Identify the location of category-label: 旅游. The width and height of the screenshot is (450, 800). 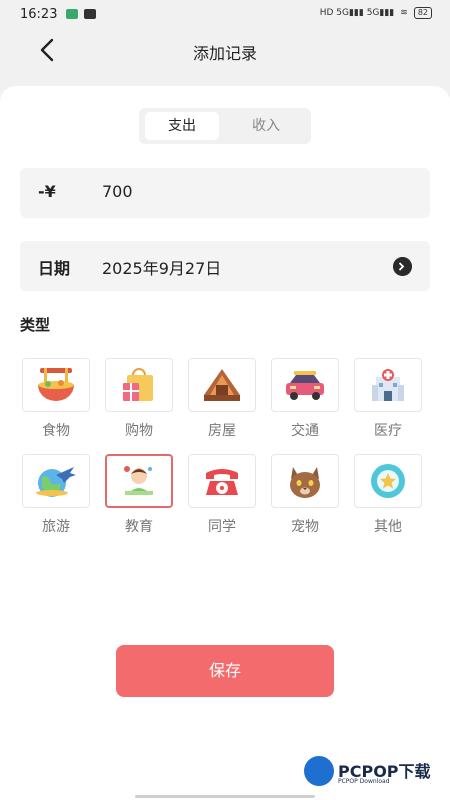
(56, 527).